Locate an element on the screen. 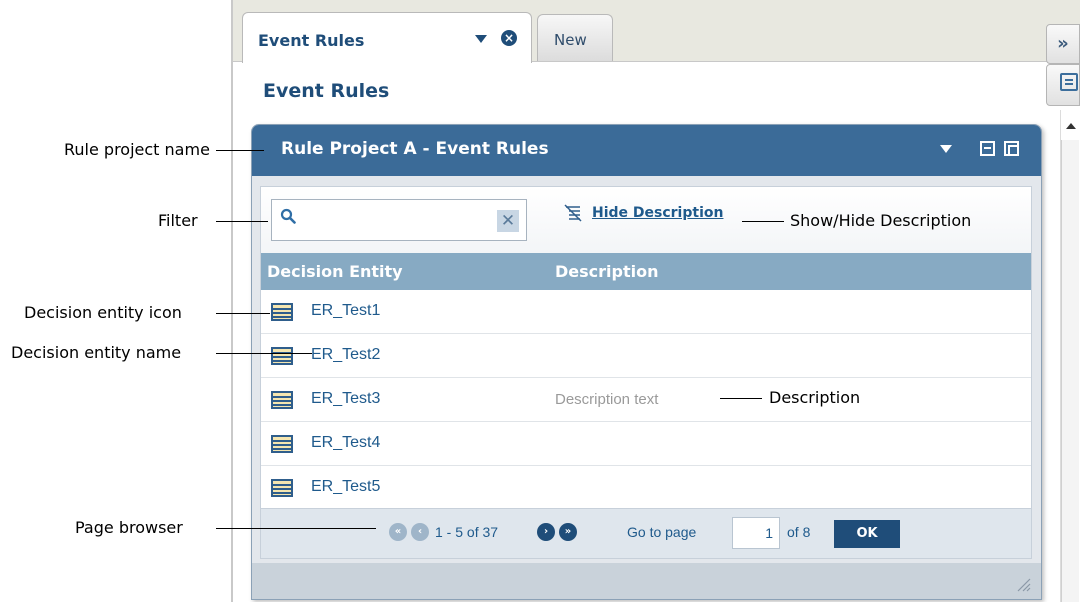  minimize-icon is located at coordinates (987, 148).